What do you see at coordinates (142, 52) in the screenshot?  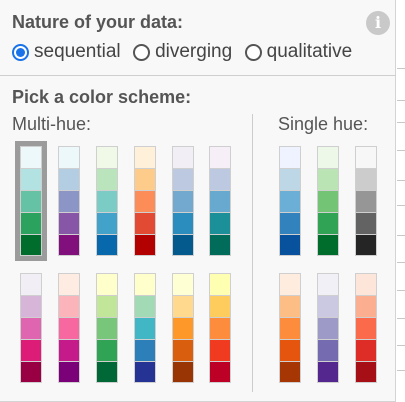 I see `radio-diverging-circle` at bounding box center [142, 52].